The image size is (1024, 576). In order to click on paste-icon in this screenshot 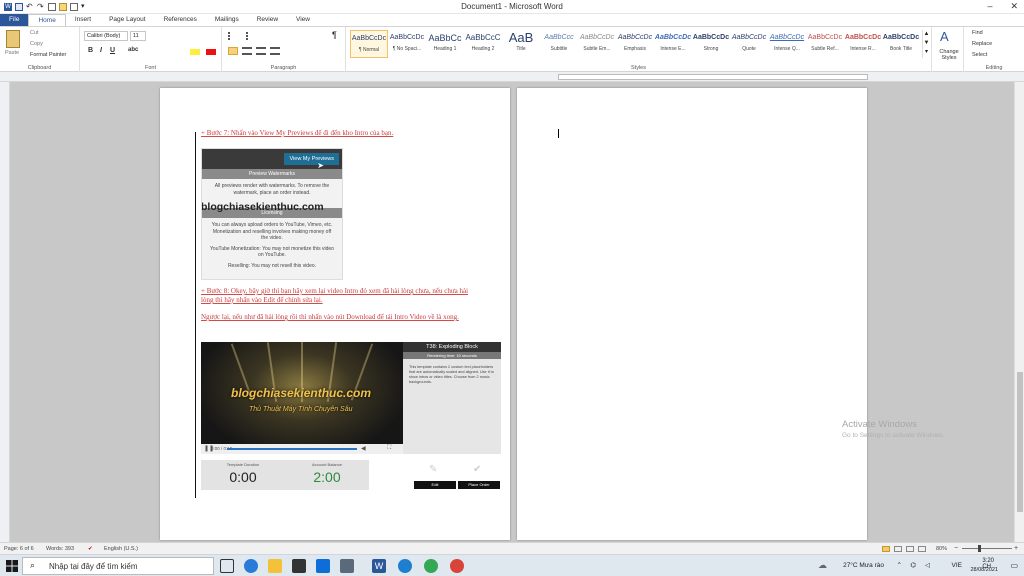, I will do `click(13, 39)`.